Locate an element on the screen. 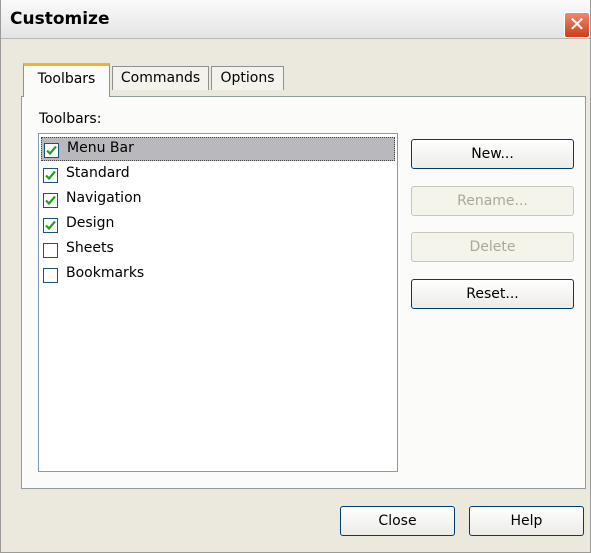  title-bar: Customize ✕ is located at coordinates (295, 19).